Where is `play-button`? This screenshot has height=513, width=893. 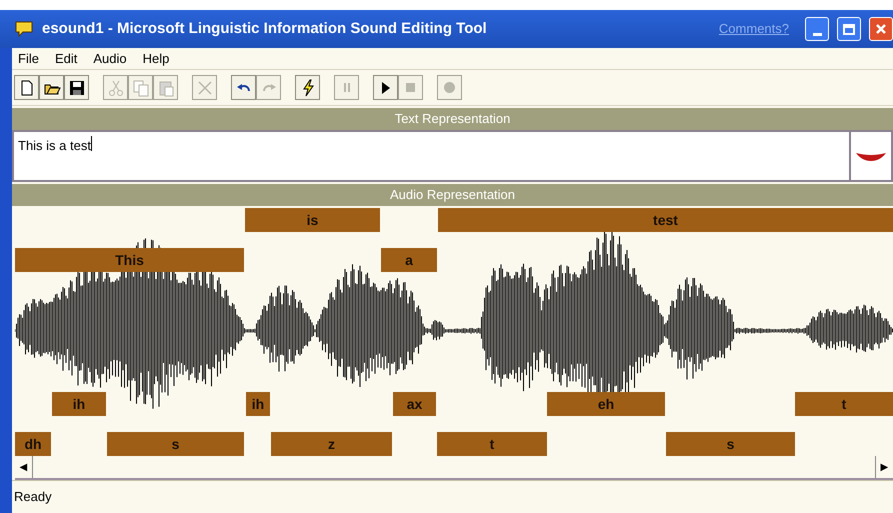
play-button is located at coordinates (385, 87).